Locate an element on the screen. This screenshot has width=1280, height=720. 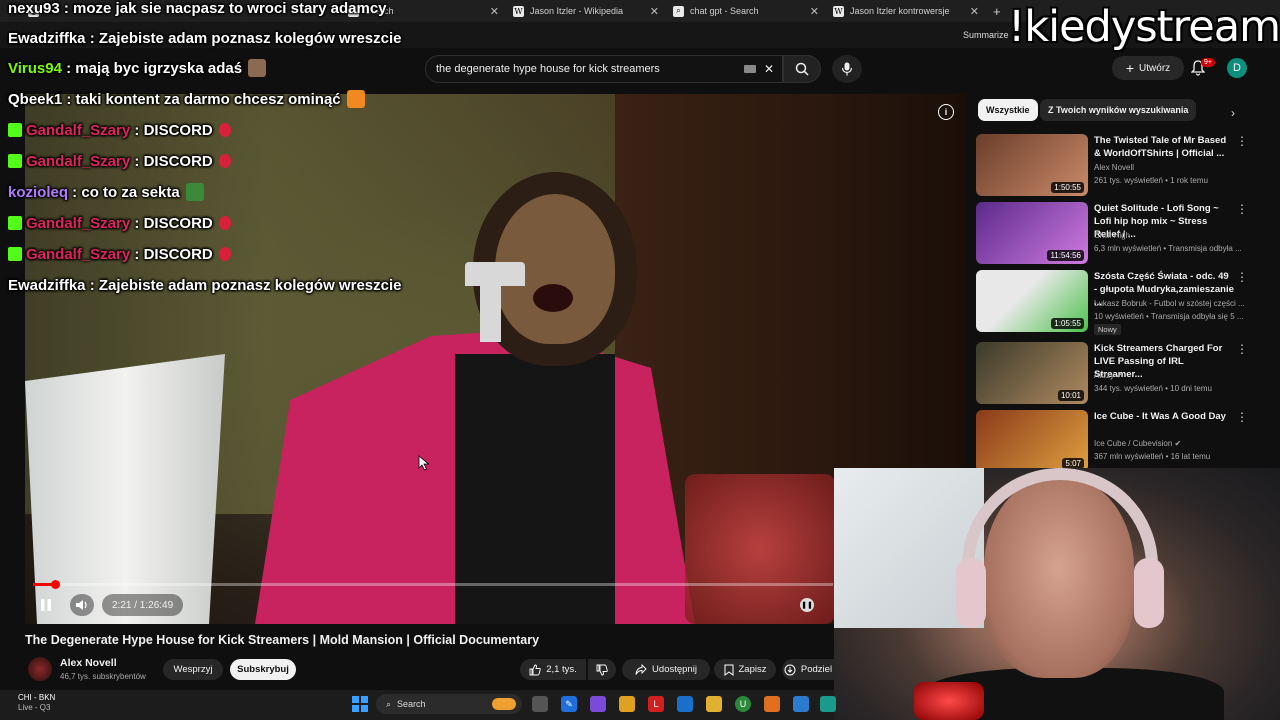
subscriber-count: 46,7 tys. subskrybentów is located at coordinates (103, 676).